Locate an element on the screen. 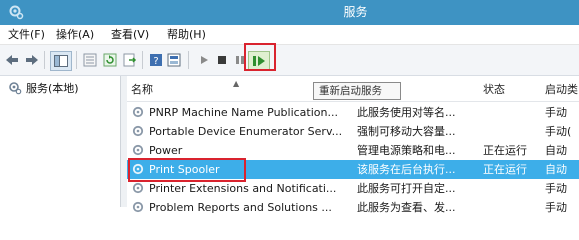  services-node-icon is located at coordinates (15, 88).